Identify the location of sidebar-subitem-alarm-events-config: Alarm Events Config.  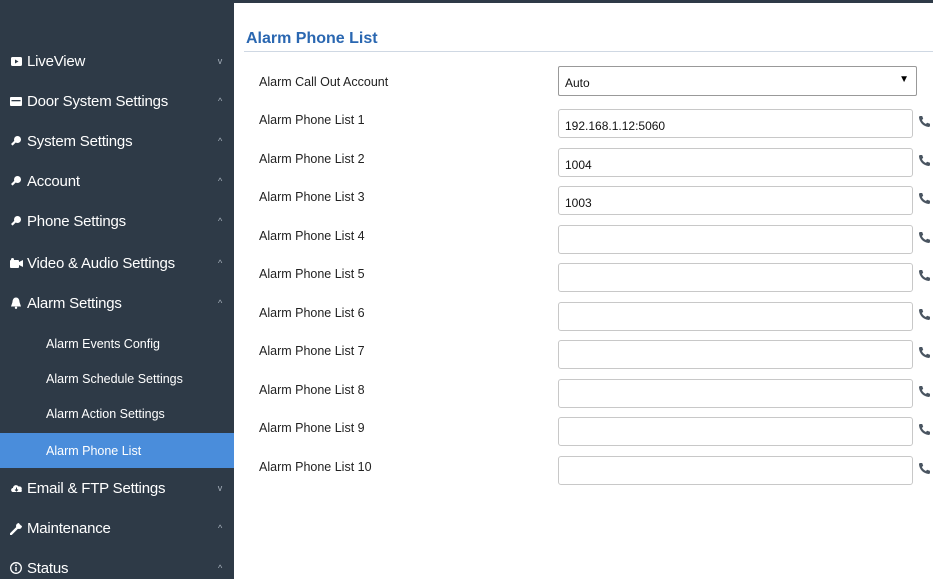
(117, 343).